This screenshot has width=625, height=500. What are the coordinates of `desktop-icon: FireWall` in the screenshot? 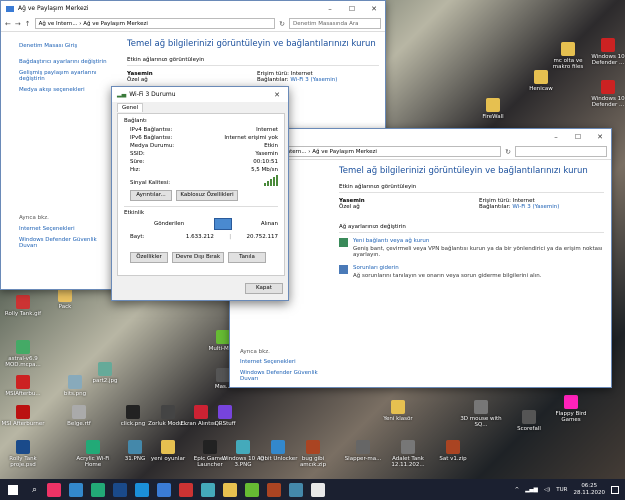 It's located at (493, 109).